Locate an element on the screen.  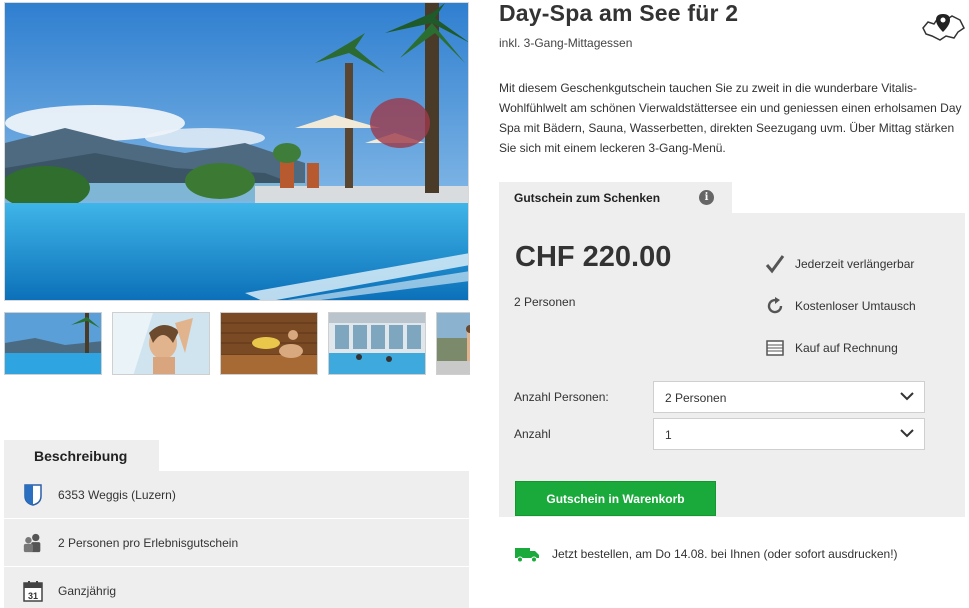
thumbnail-woman-shower is located at coordinates (161, 343).